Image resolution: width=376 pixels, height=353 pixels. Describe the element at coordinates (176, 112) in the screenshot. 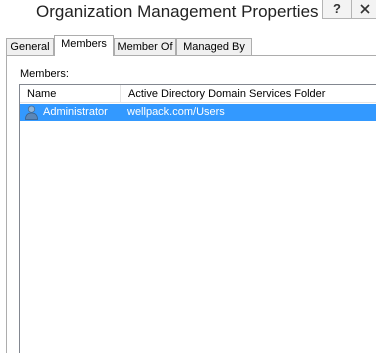

I see `member-folder: wellpack.com/Users` at that location.